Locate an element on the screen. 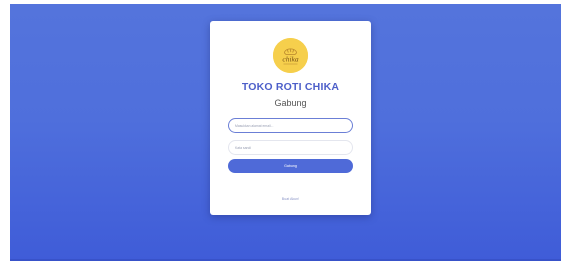 The width and height of the screenshot is (569, 263). login-button-label: Gabung is located at coordinates (290, 166).